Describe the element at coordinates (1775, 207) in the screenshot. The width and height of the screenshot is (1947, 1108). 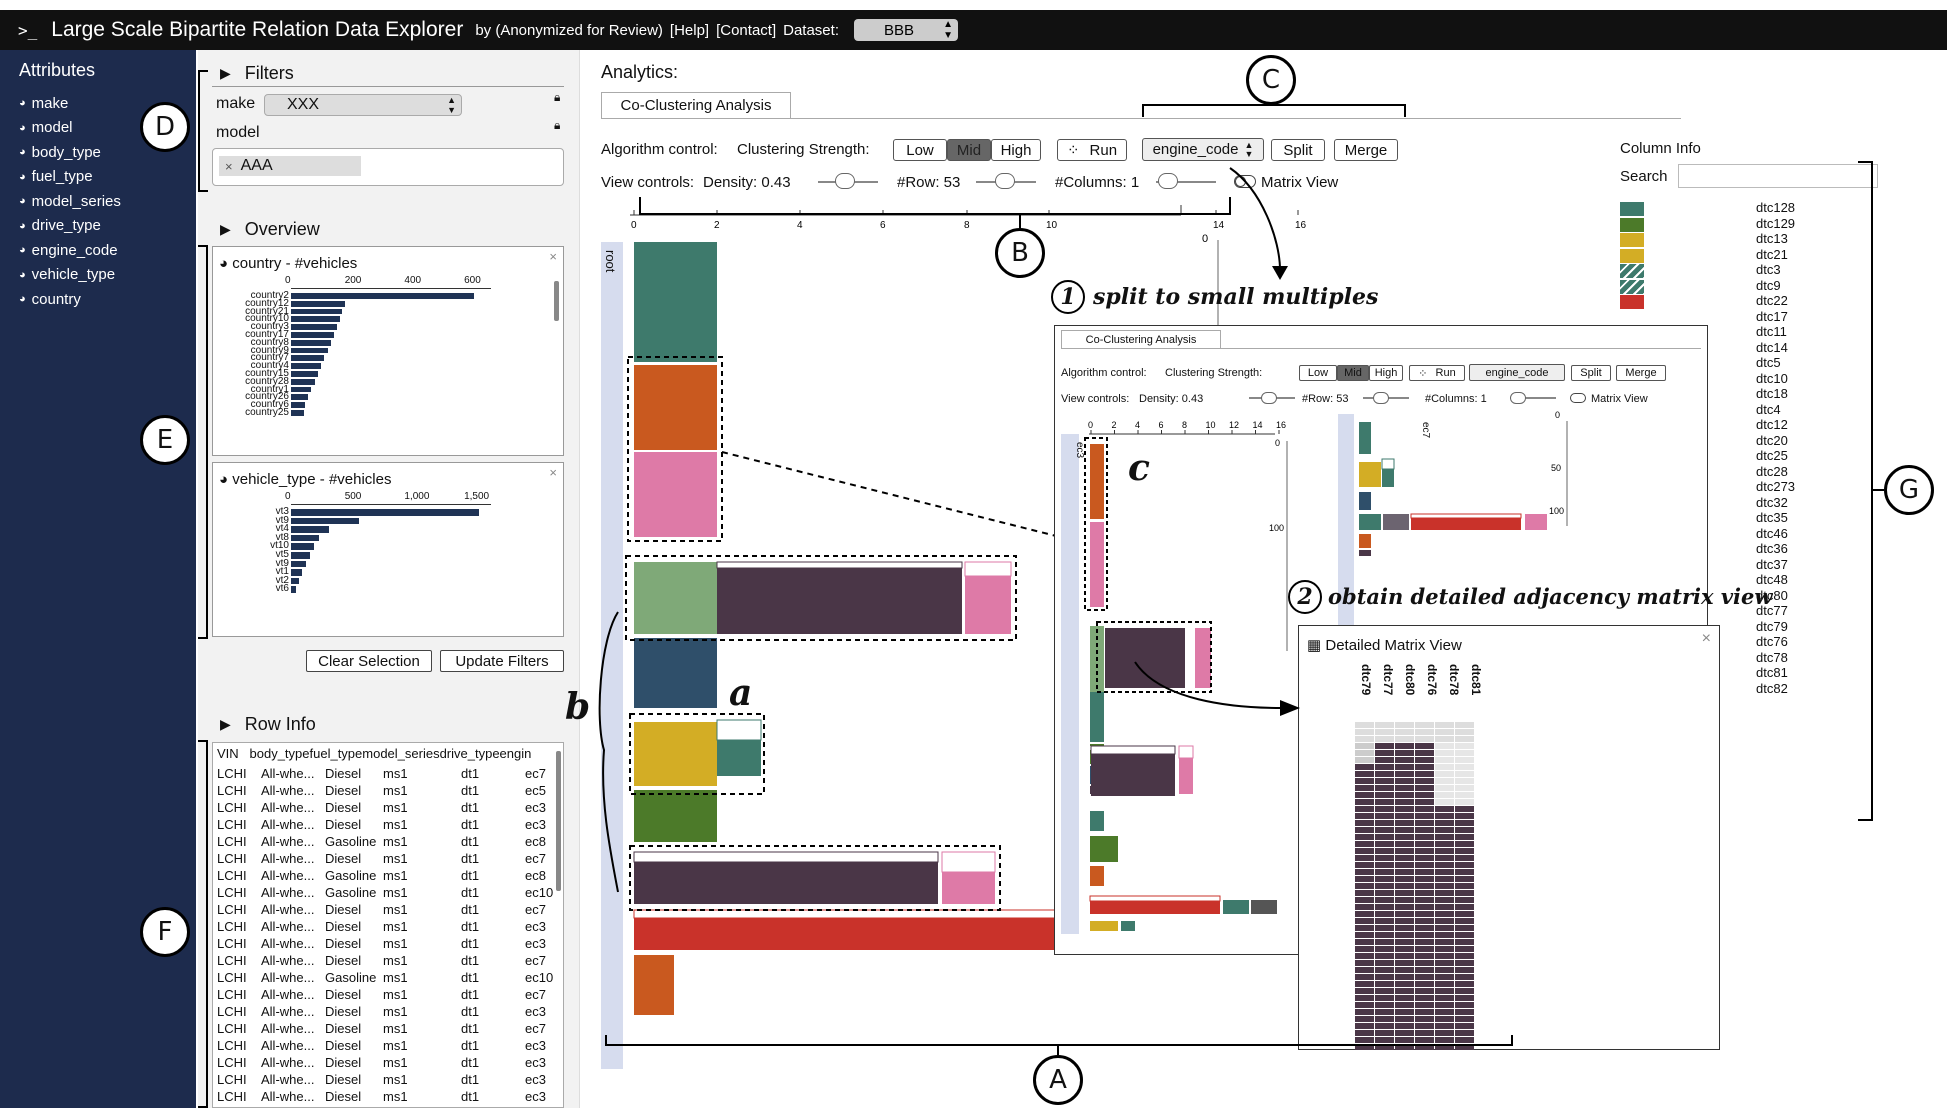
I see `column-item: dtc128` at that location.